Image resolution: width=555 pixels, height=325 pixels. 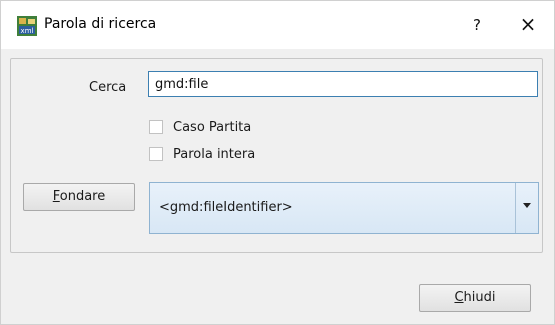 I want to click on close-icon: ×, so click(x=528, y=24).